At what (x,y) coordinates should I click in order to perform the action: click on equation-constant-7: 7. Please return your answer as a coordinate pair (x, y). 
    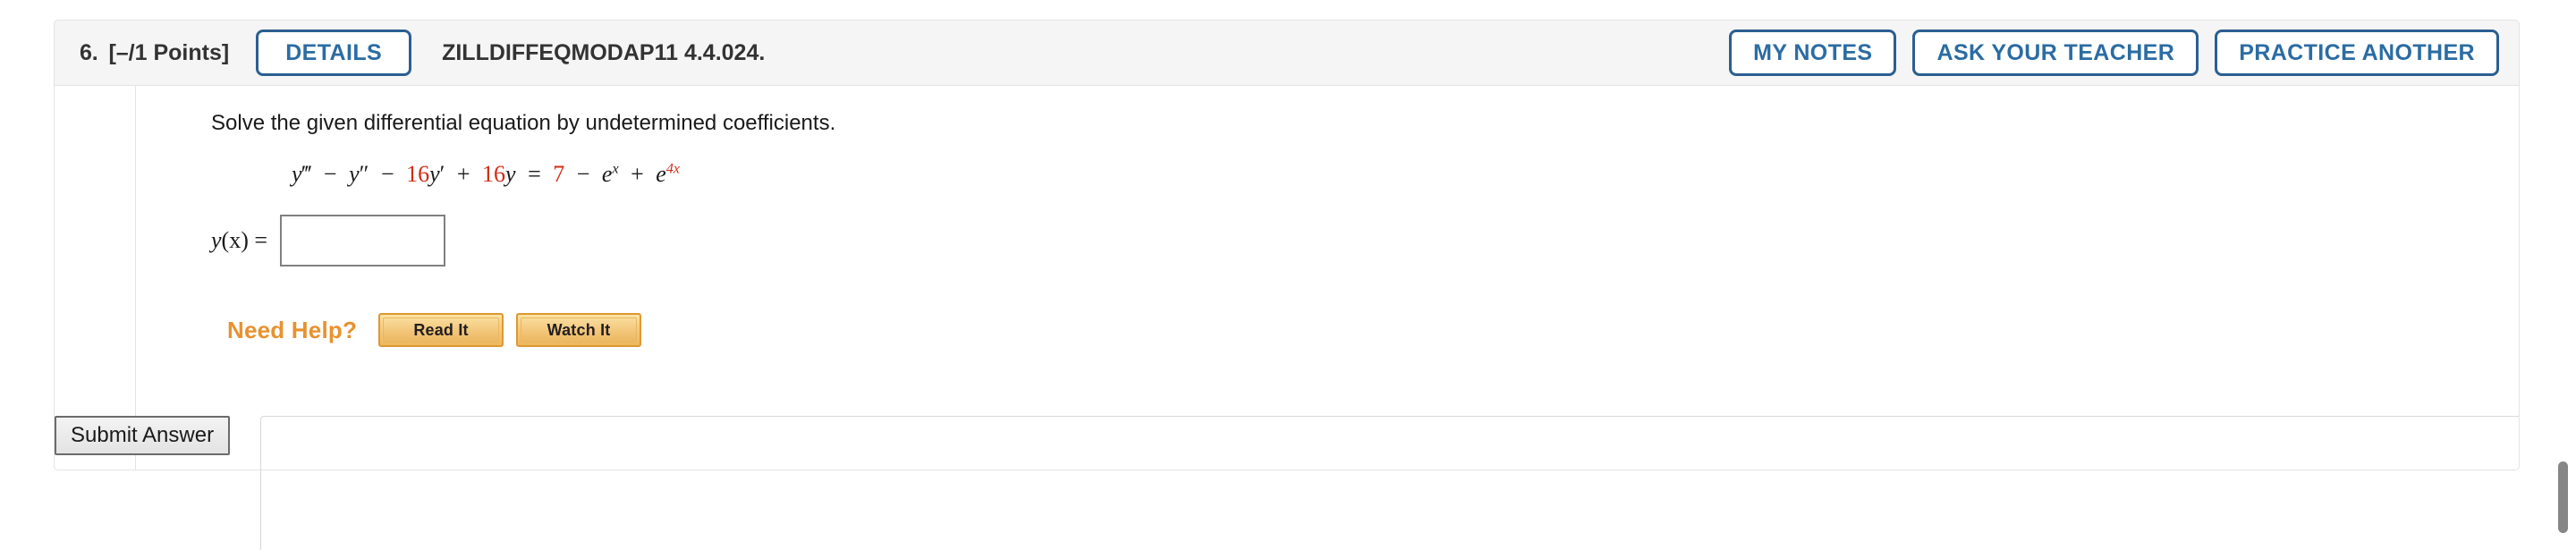
    Looking at the image, I should click on (559, 174).